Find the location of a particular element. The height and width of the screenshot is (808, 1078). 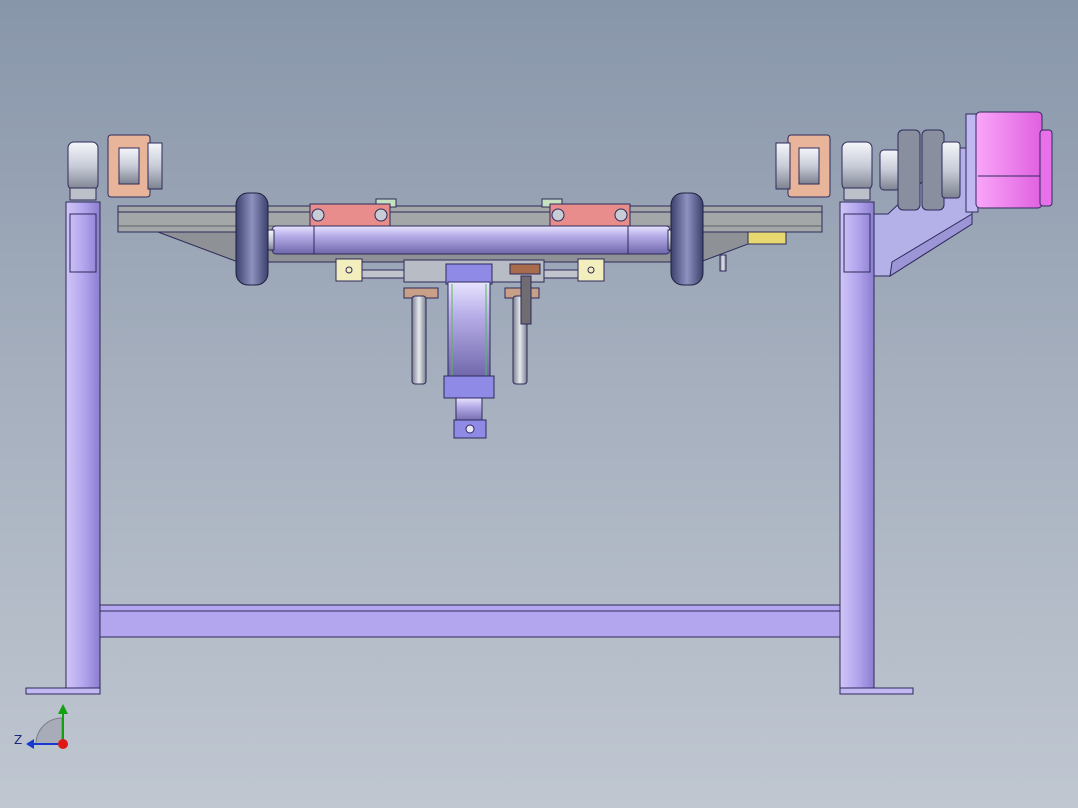

right-foot-plate is located at coordinates (876, 691).